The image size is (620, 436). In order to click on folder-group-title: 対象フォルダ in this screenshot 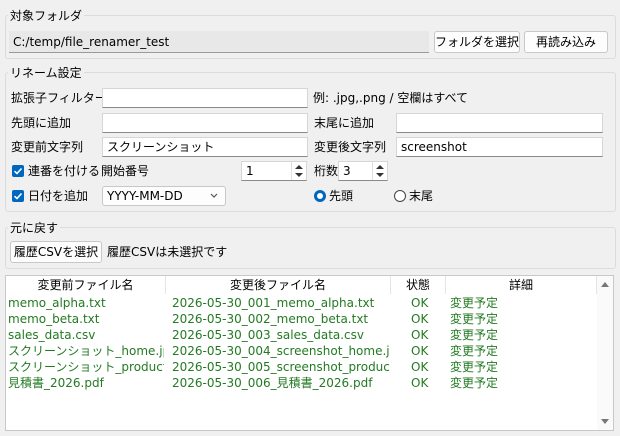, I will do `click(46, 15)`.